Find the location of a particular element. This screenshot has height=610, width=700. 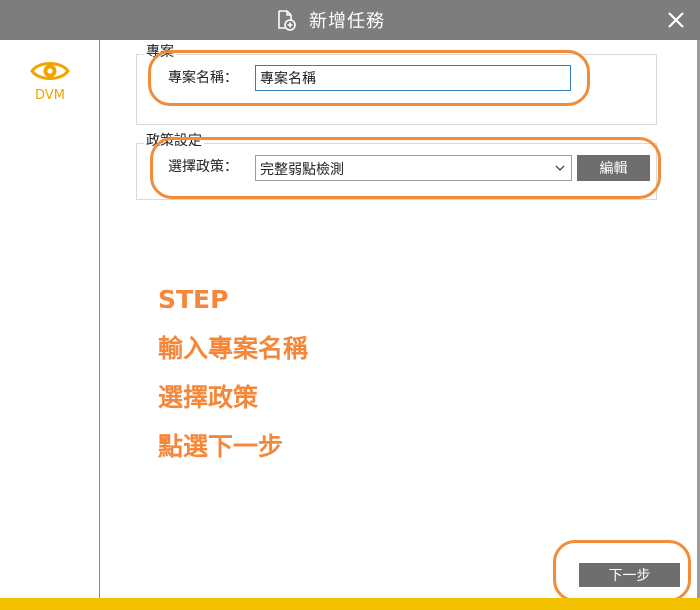

edit-policy-button: 編輯 is located at coordinates (613, 168).